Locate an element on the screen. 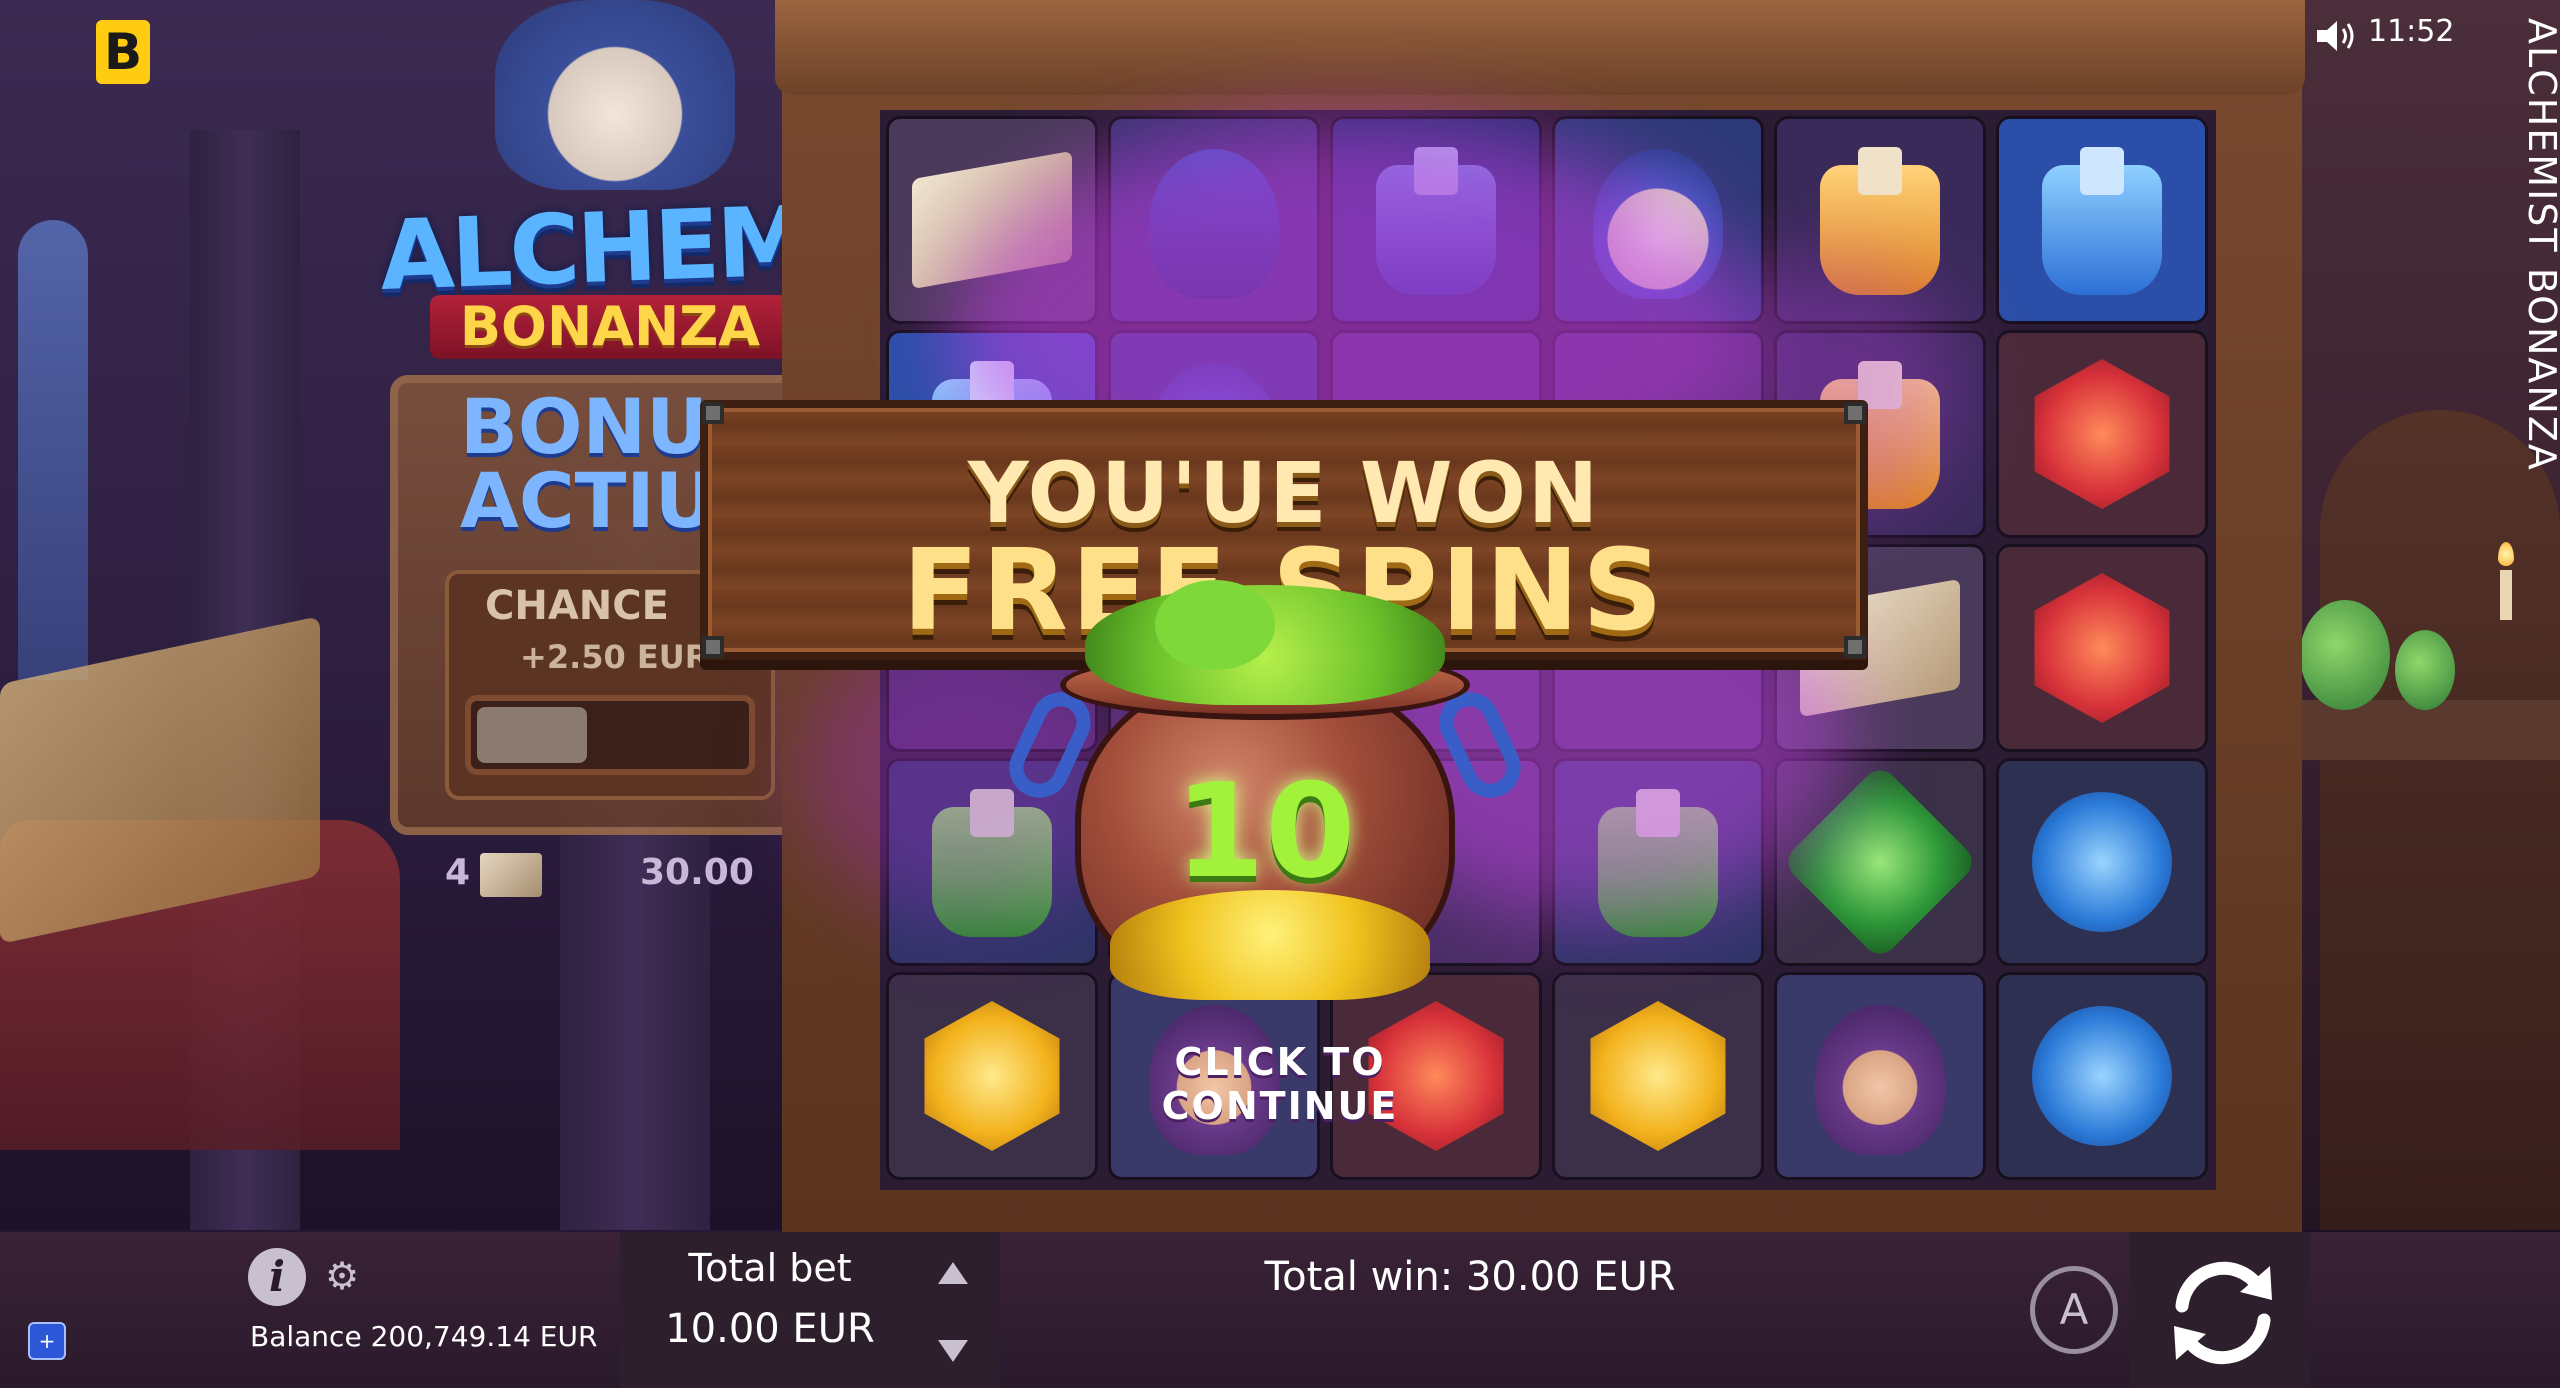 The width and height of the screenshot is (2560, 1388). bet-decrease-icon is located at coordinates (953, 1351).